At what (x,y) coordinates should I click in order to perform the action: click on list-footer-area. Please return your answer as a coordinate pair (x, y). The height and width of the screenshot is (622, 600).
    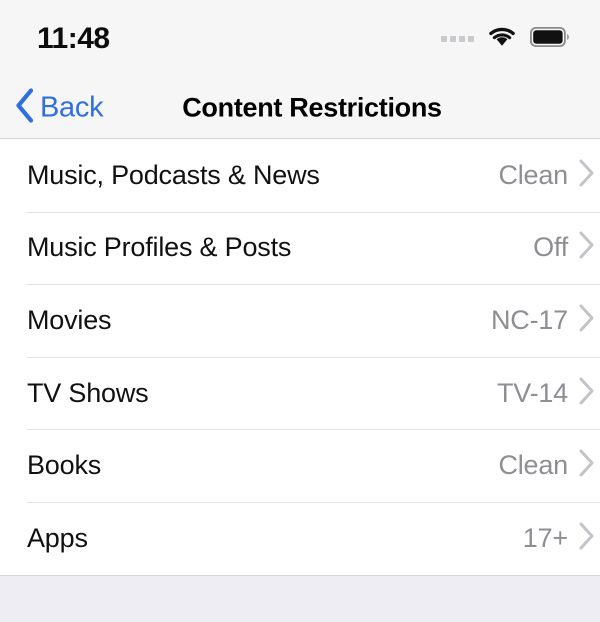
    Looking at the image, I should click on (300, 598).